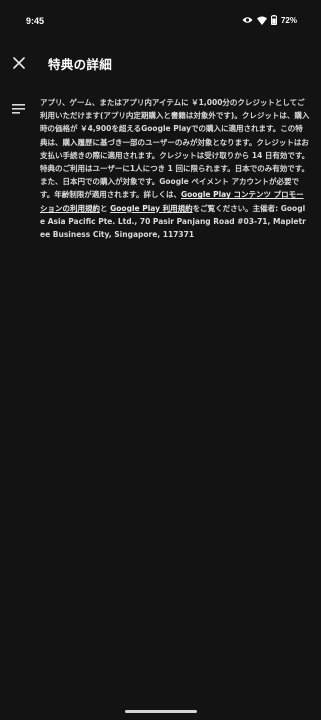 This screenshot has height=720, width=321. Describe the element at coordinates (261, 20) in the screenshot. I see `wifi-icon` at that location.